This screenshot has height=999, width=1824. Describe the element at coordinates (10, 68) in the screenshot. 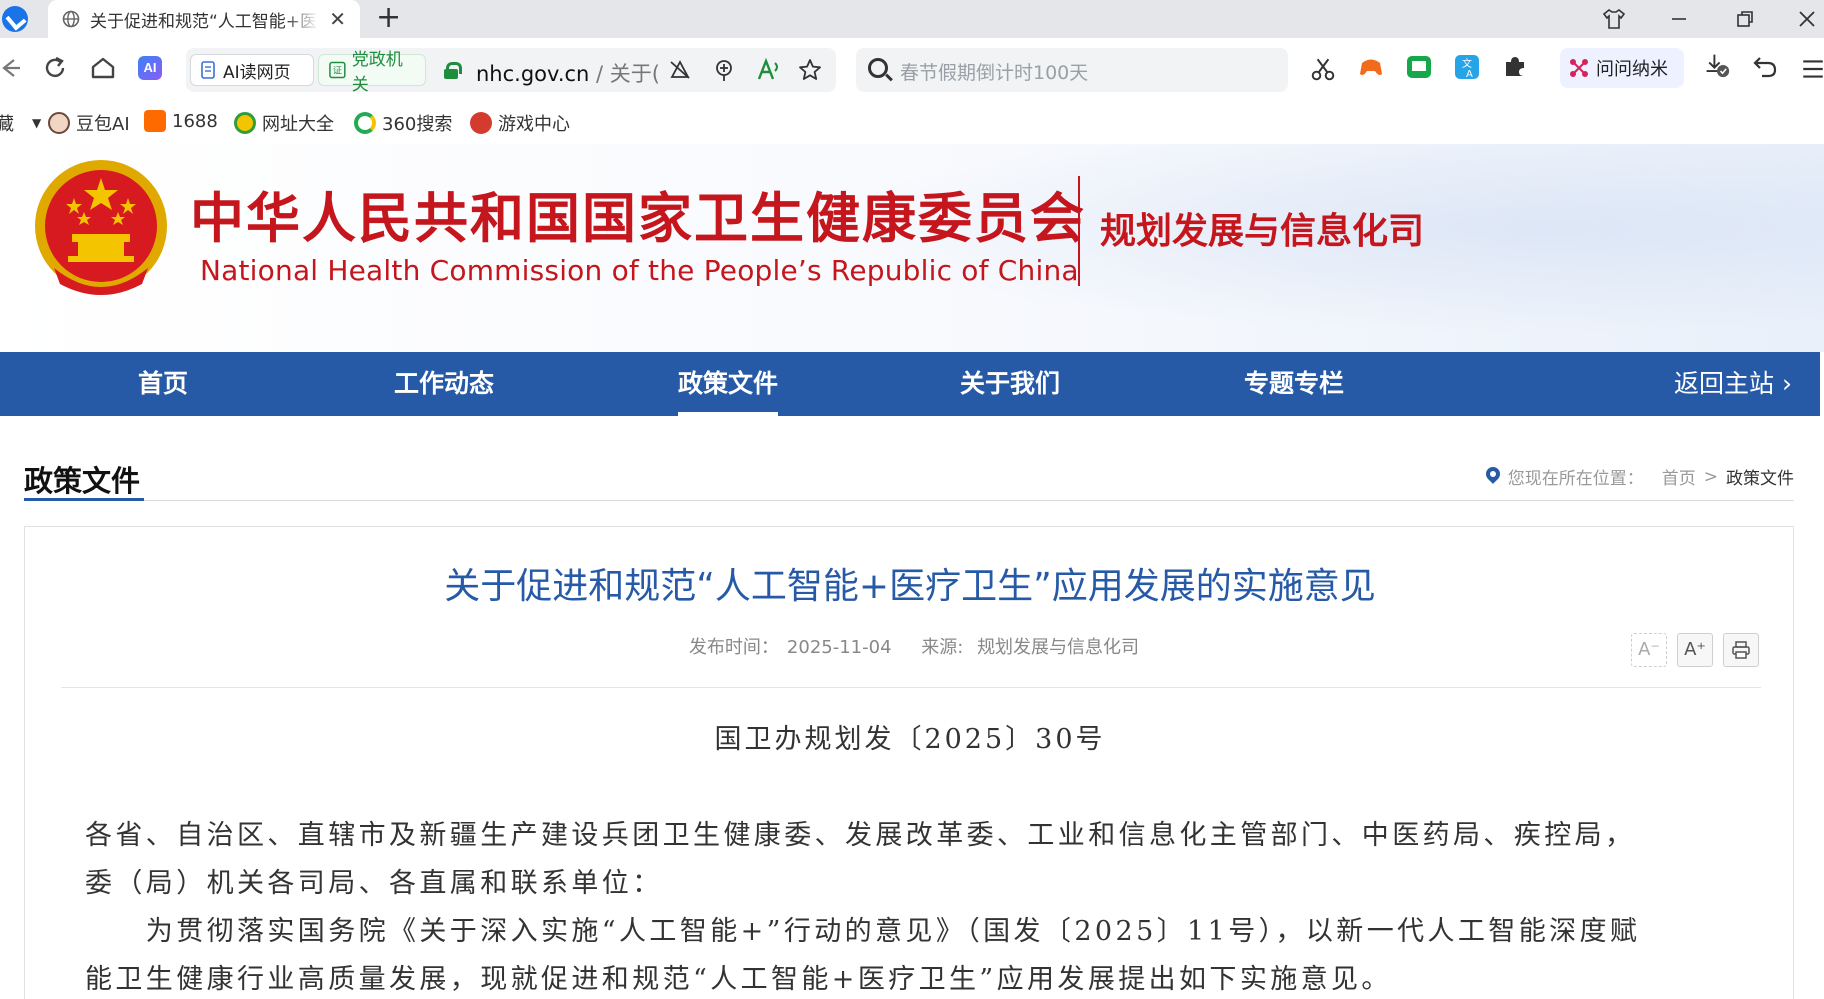

I see `arrow-left-icon` at that location.